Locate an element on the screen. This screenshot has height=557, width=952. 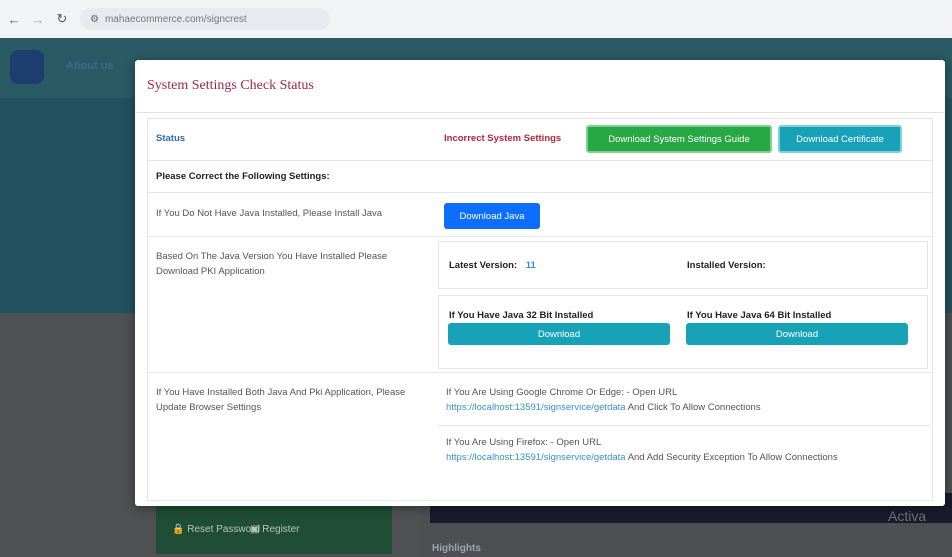
forward-icon: → is located at coordinates (38, 19).